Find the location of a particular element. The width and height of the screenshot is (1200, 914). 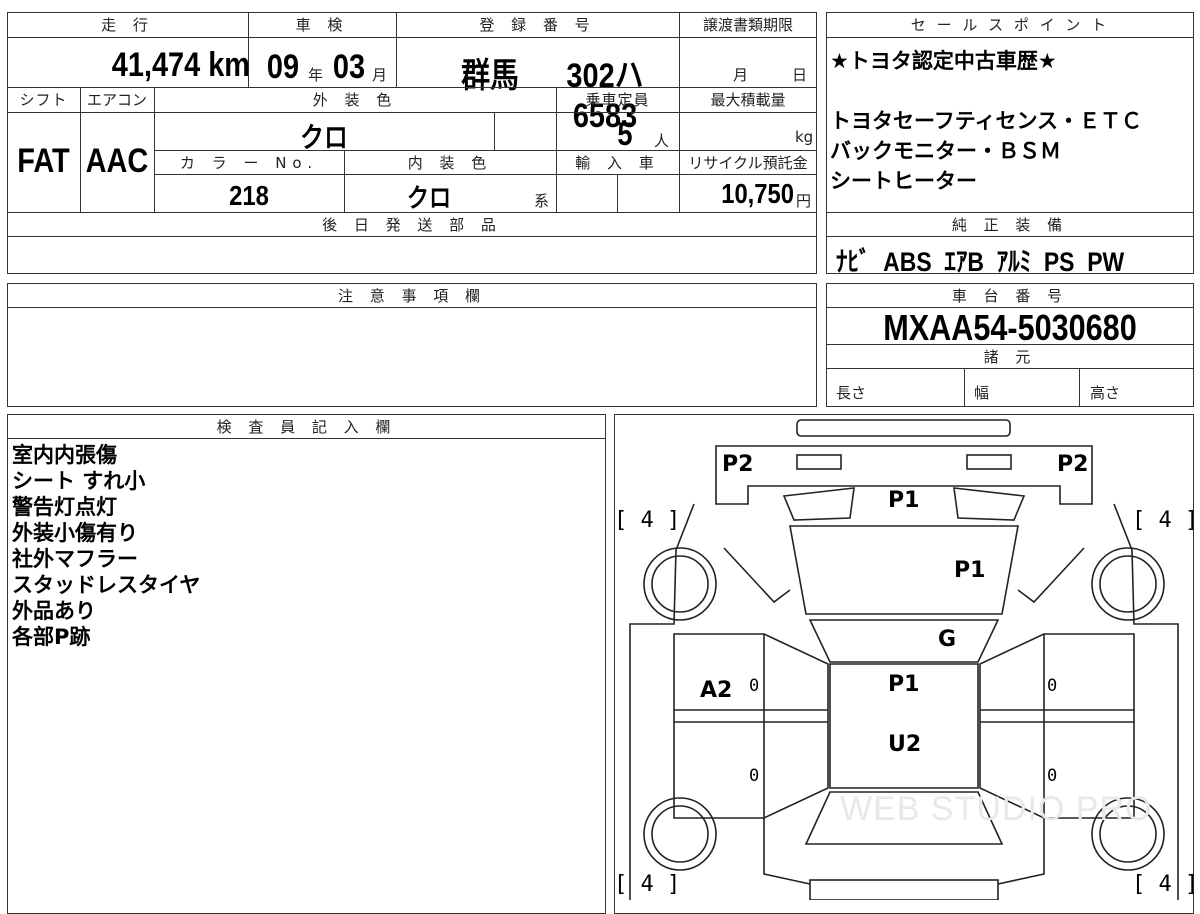

mileage-value: 41,474 km is located at coordinates (180, 65).